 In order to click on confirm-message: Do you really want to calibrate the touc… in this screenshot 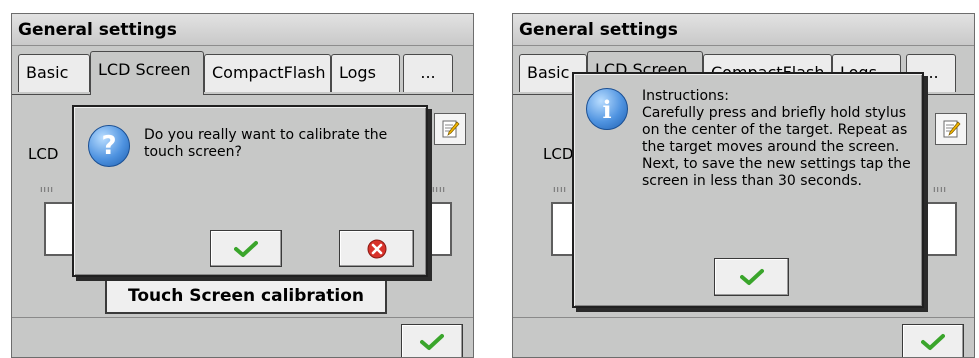, I will do `click(266, 143)`.